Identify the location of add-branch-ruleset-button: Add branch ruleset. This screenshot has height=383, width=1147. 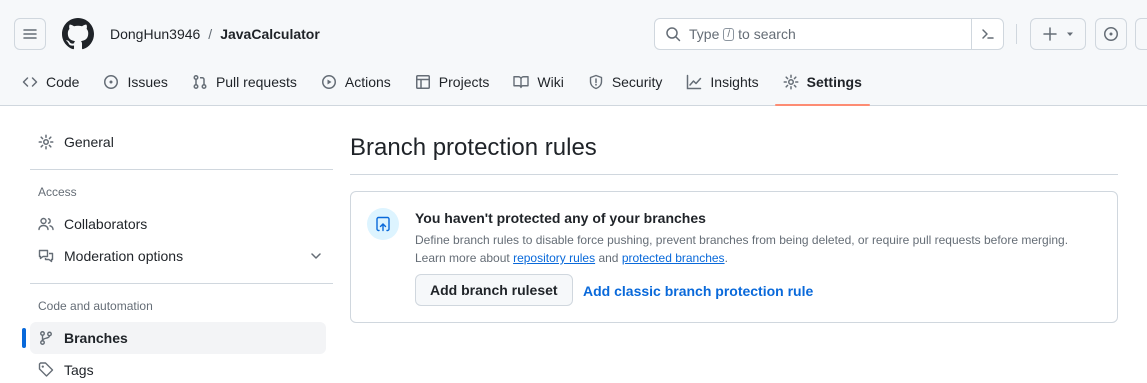
(494, 290).